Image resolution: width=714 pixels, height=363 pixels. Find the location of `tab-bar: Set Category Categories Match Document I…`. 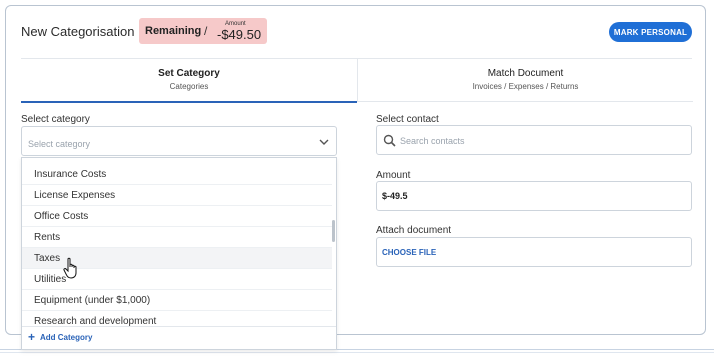

tab-bar: Set Category Categories Match Document I… is located at coordinates (357, 80).